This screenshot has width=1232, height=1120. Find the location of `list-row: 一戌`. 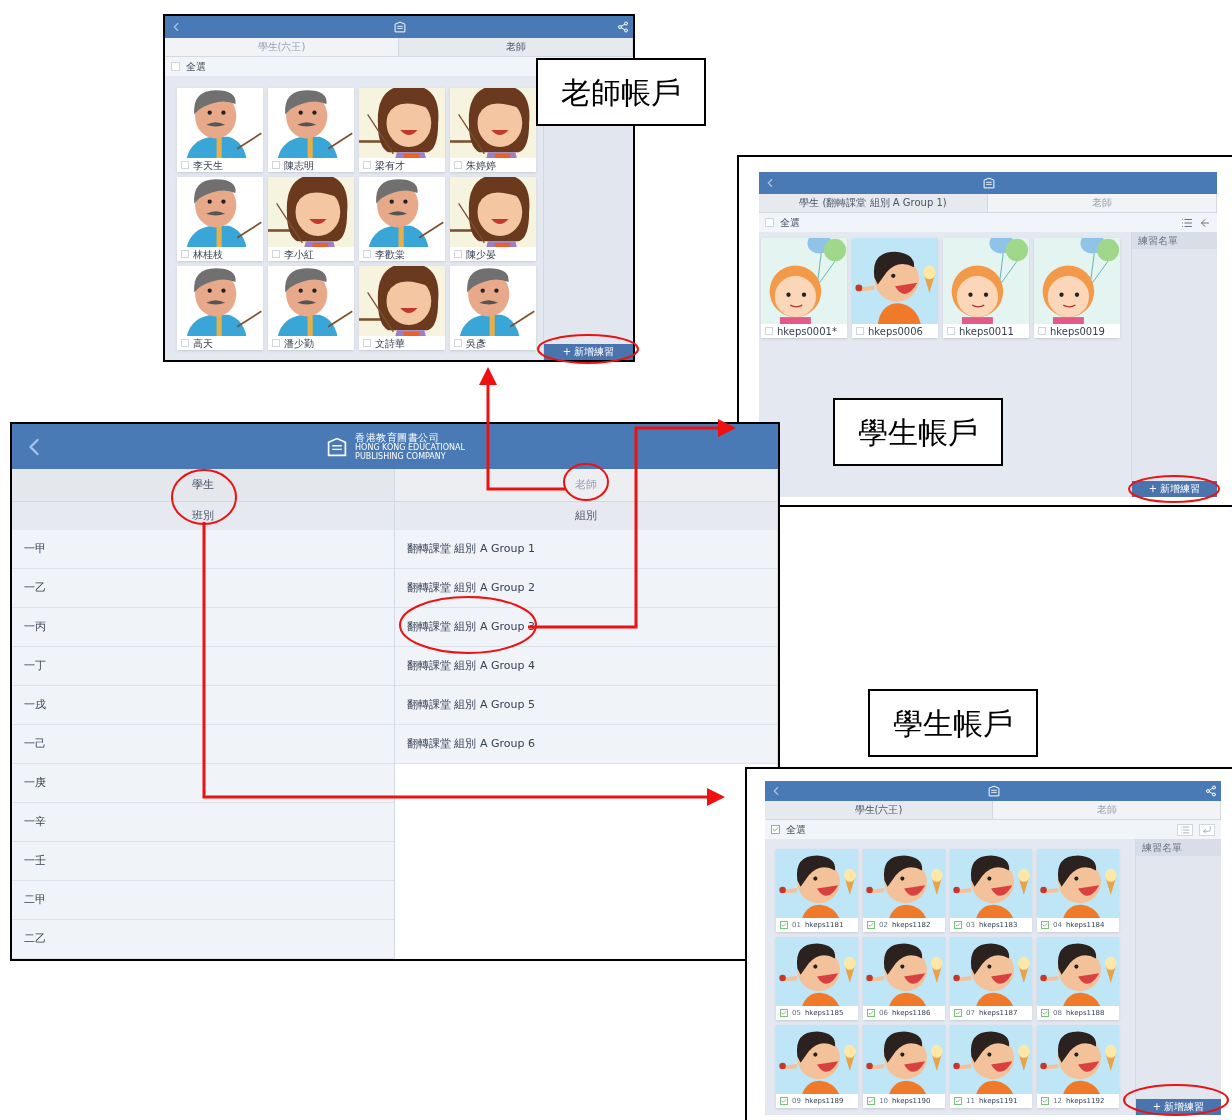

list-row: 一戌 is located at coordinates (203, 705).